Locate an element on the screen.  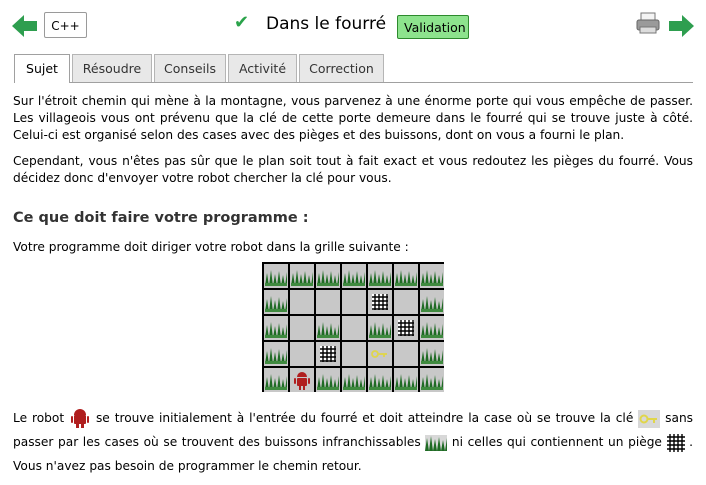
trap-icon is located at coordinates (675, 442).